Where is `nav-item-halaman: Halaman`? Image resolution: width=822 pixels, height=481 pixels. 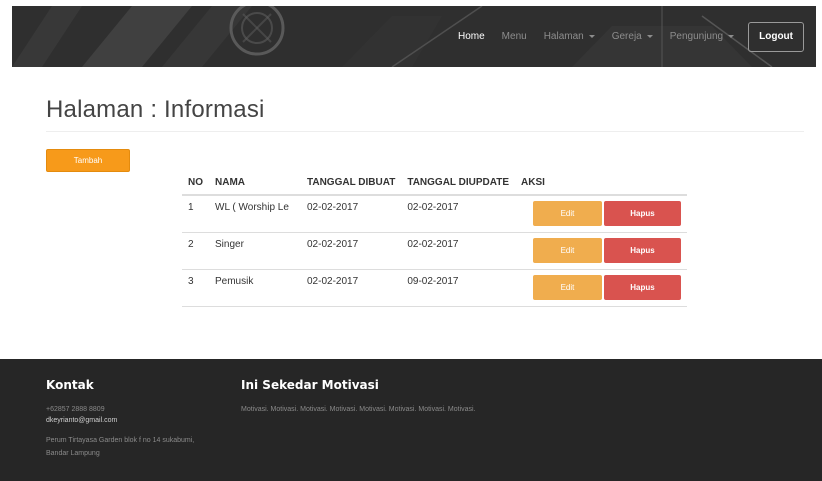
nav-item-halaman: Halaman is located at coordinates (569, 36).